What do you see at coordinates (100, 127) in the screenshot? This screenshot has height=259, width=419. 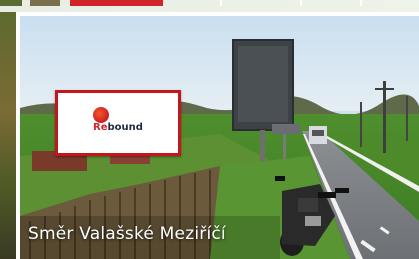 I see `brand-prefix: Re` at bounding box center [100, 127].